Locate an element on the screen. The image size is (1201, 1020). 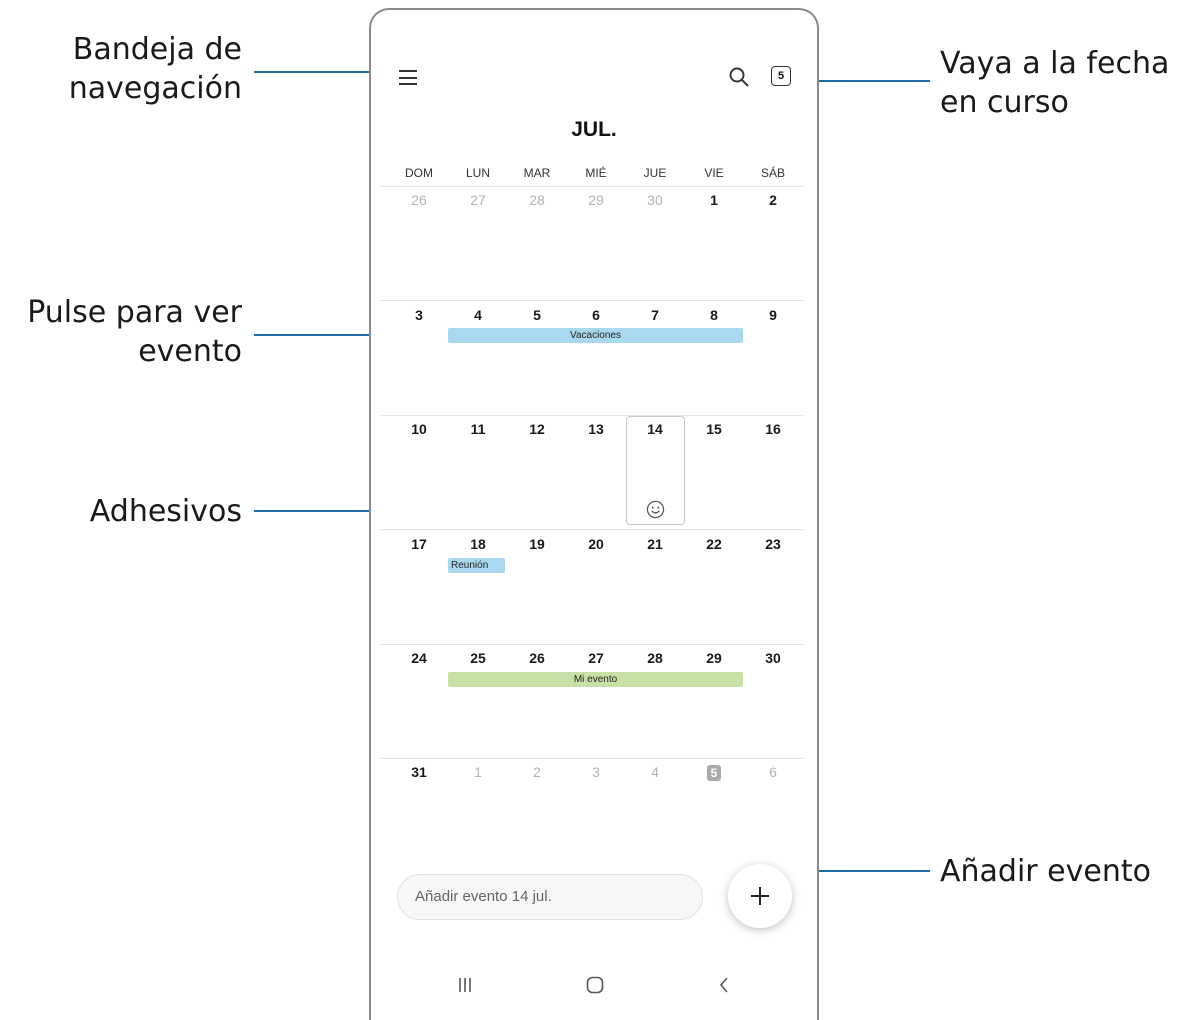
add-event-input: Añadir evento 14 jul. is located at coordinates (550, 897).